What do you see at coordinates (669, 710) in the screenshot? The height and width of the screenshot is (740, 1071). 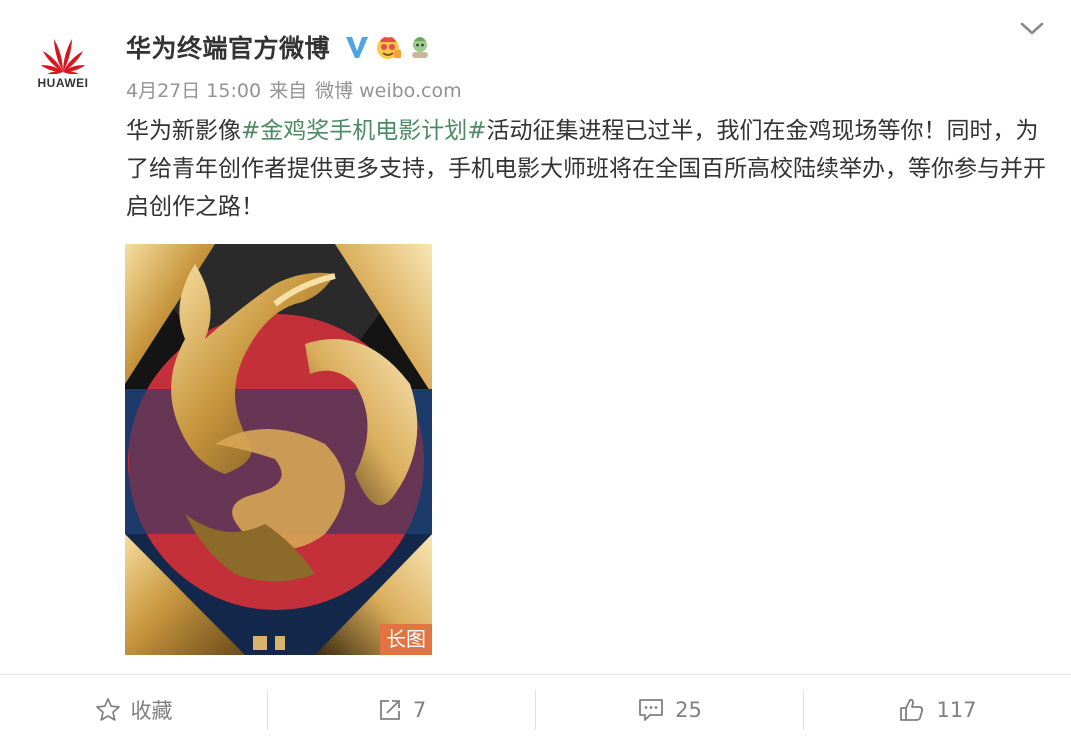 I see `comment-button: 25` at bounding box center [669, 710].